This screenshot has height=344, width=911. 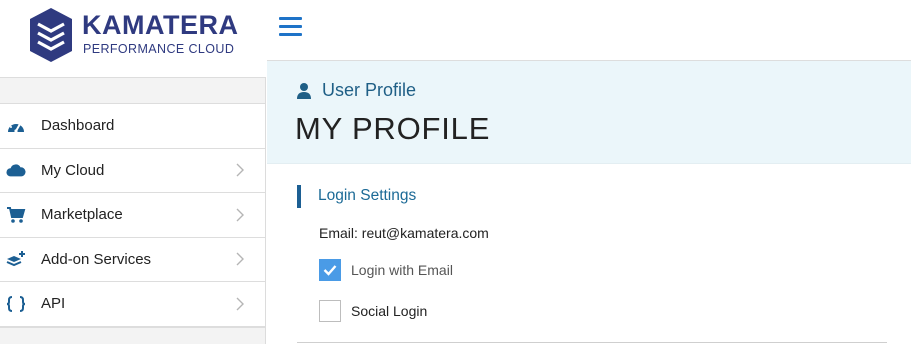 I want to click on section-accent-bar, so click(x=299, y=196).